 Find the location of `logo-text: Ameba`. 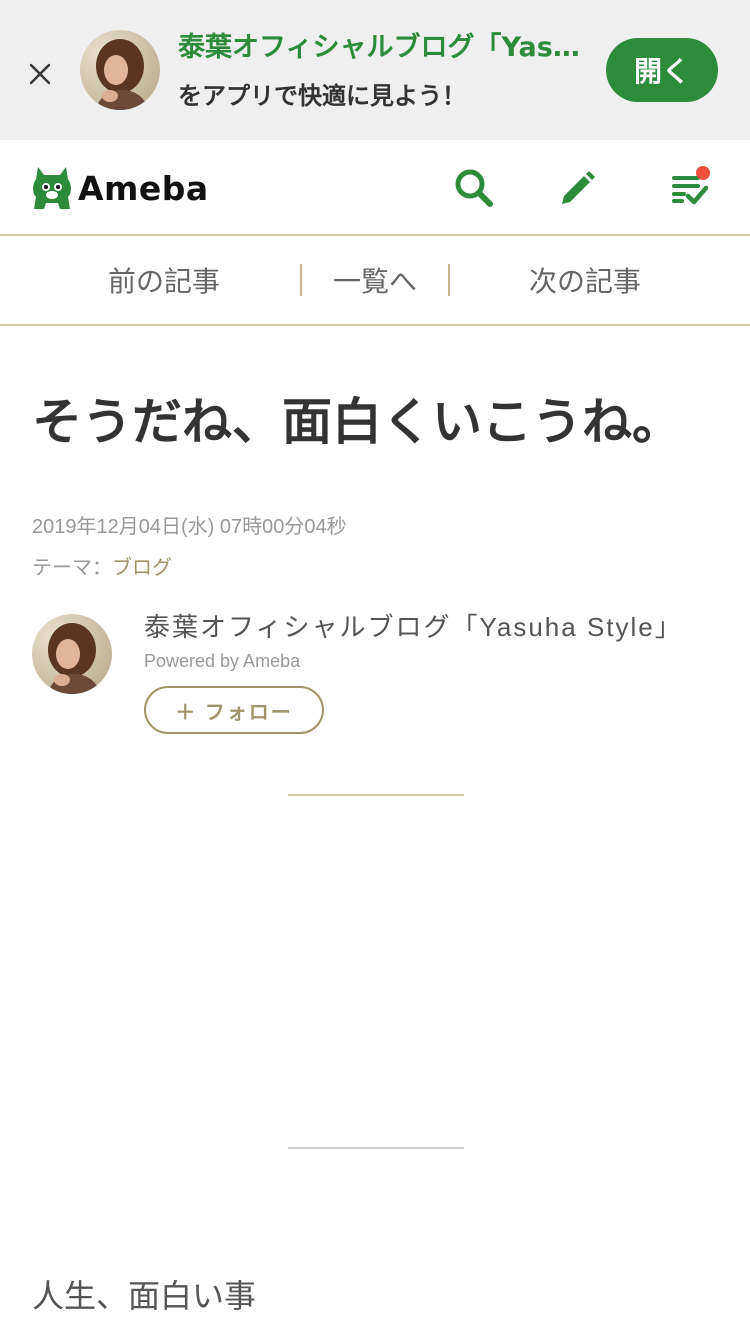

logo-text: Ameba is located at coordinates (143, 188).